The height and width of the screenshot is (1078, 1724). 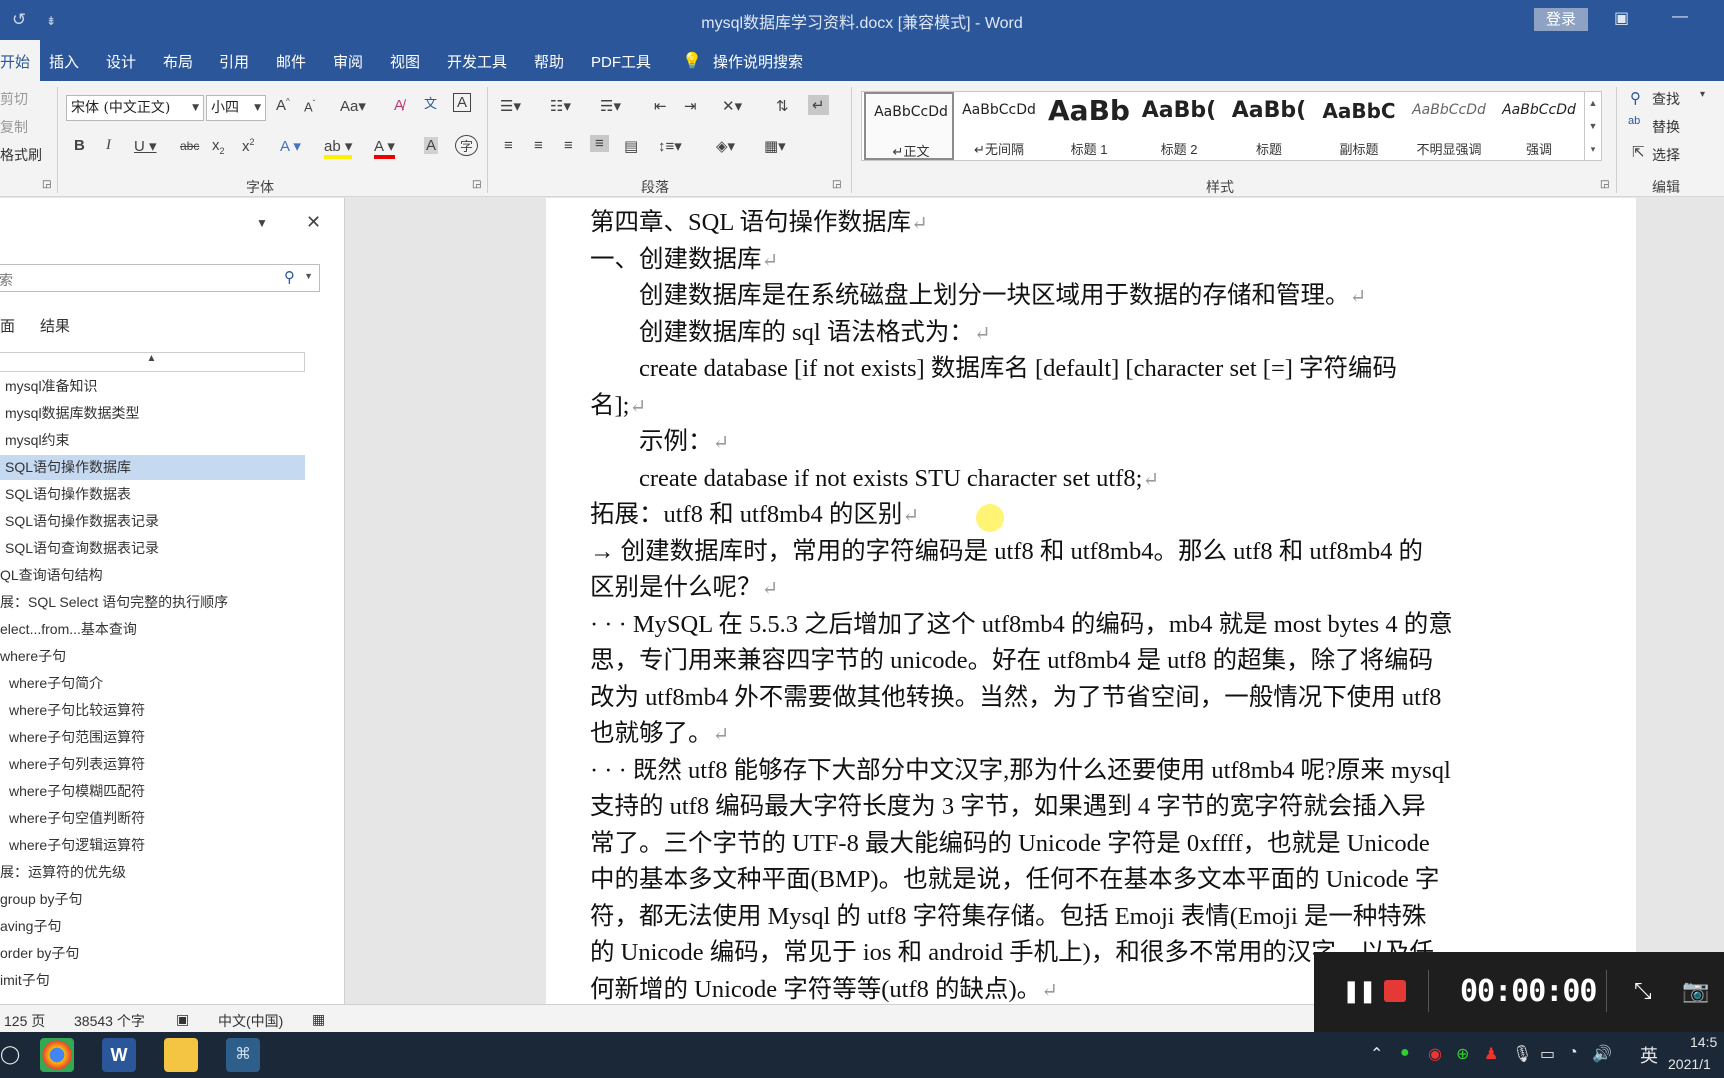 What do you see at coordinates (1491, 1054) in the screenshot?
I see `tray-app-icon: ♟` at bounding box center [1491, 1054].